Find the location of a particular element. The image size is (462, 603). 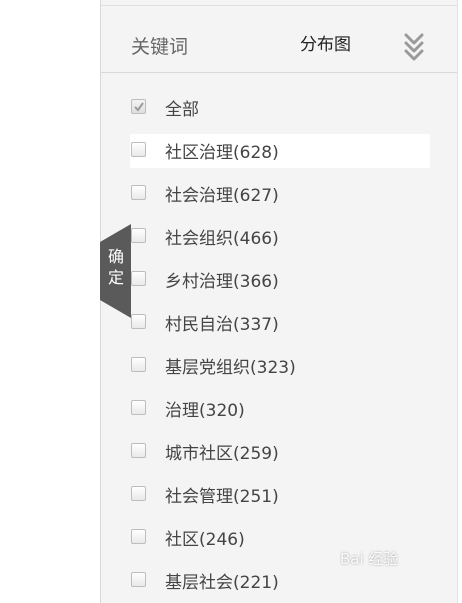

keyword-list-item: 城市社区(259) is located at coordinates (279, 451).